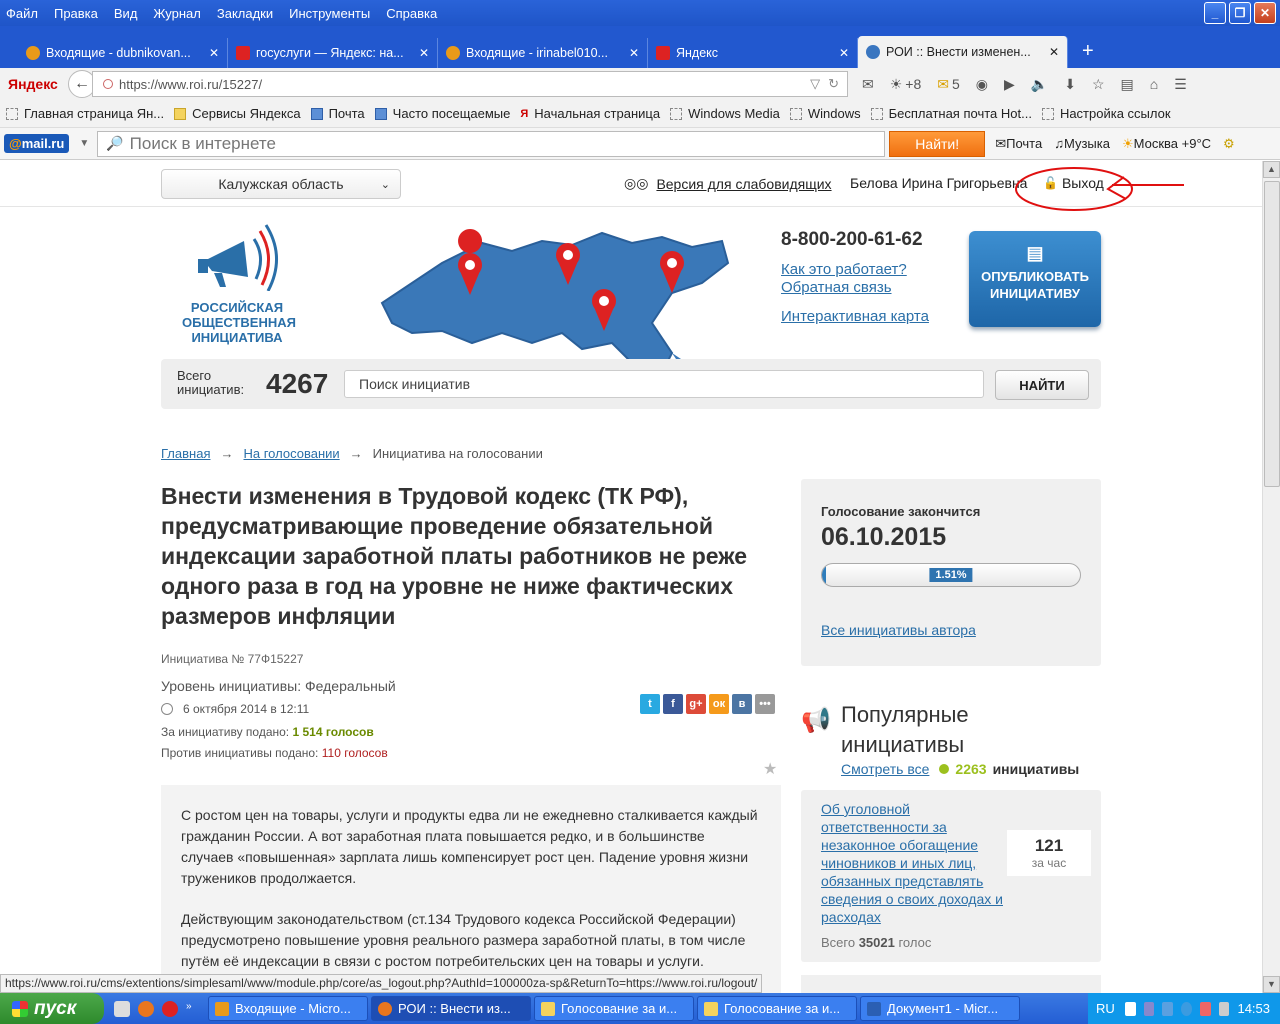  I want to click on publish-initiative-button: ▤ ОПУБЛИКОВАТЬ ИНИЦИАТИВУ, so click(1035, 279).